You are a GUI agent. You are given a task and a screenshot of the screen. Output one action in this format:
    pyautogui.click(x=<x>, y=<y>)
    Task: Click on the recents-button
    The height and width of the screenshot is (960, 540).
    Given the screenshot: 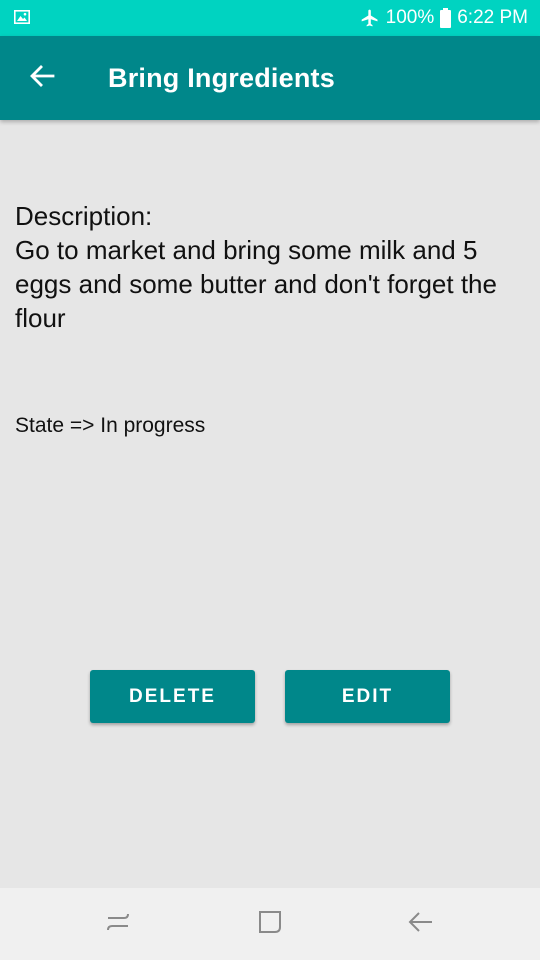 What is the action you would take?
    pyautogui.click(x=118, y=924)
    